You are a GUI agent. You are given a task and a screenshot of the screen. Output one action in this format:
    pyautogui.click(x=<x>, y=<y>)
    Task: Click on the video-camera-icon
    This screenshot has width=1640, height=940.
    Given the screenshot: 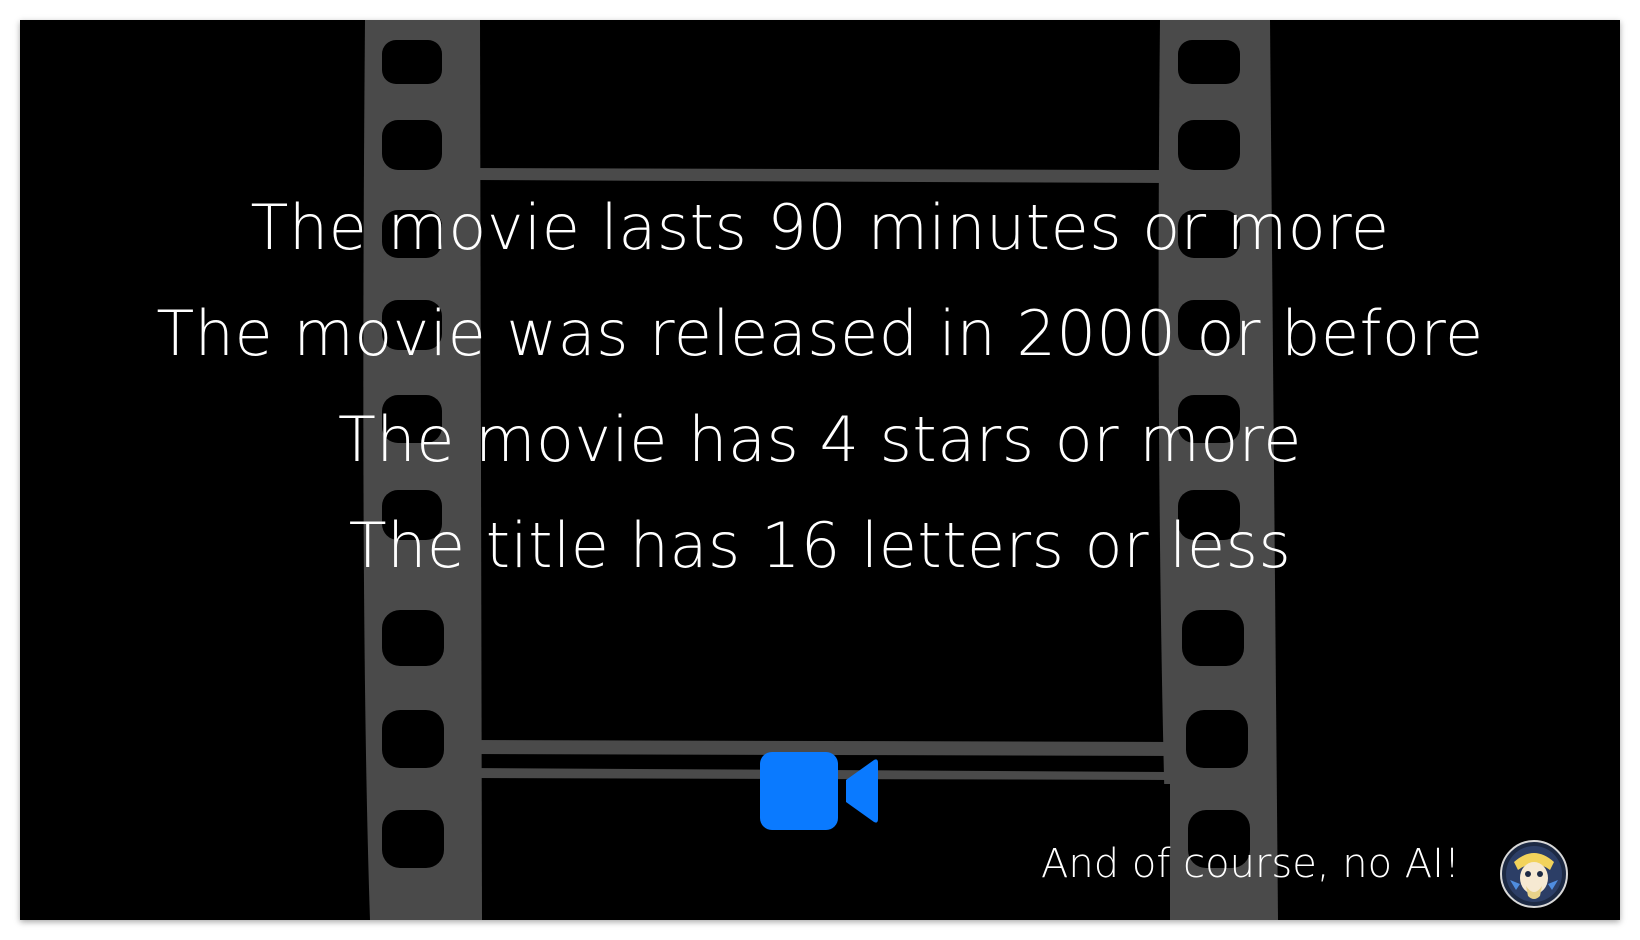 What is the action you would take?
    pyautogui.click(x=819, y=791)
    